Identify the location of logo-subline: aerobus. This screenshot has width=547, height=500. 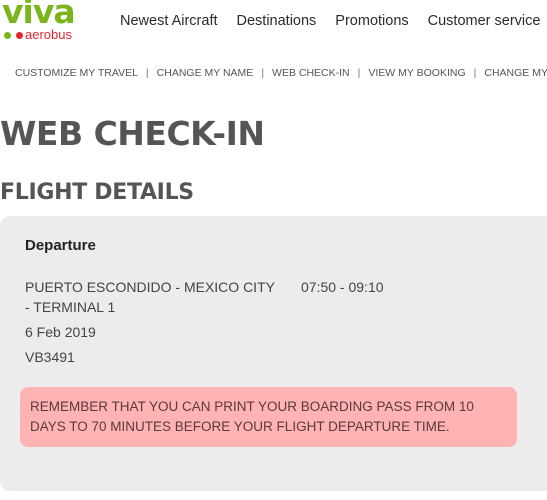
(38, 35).